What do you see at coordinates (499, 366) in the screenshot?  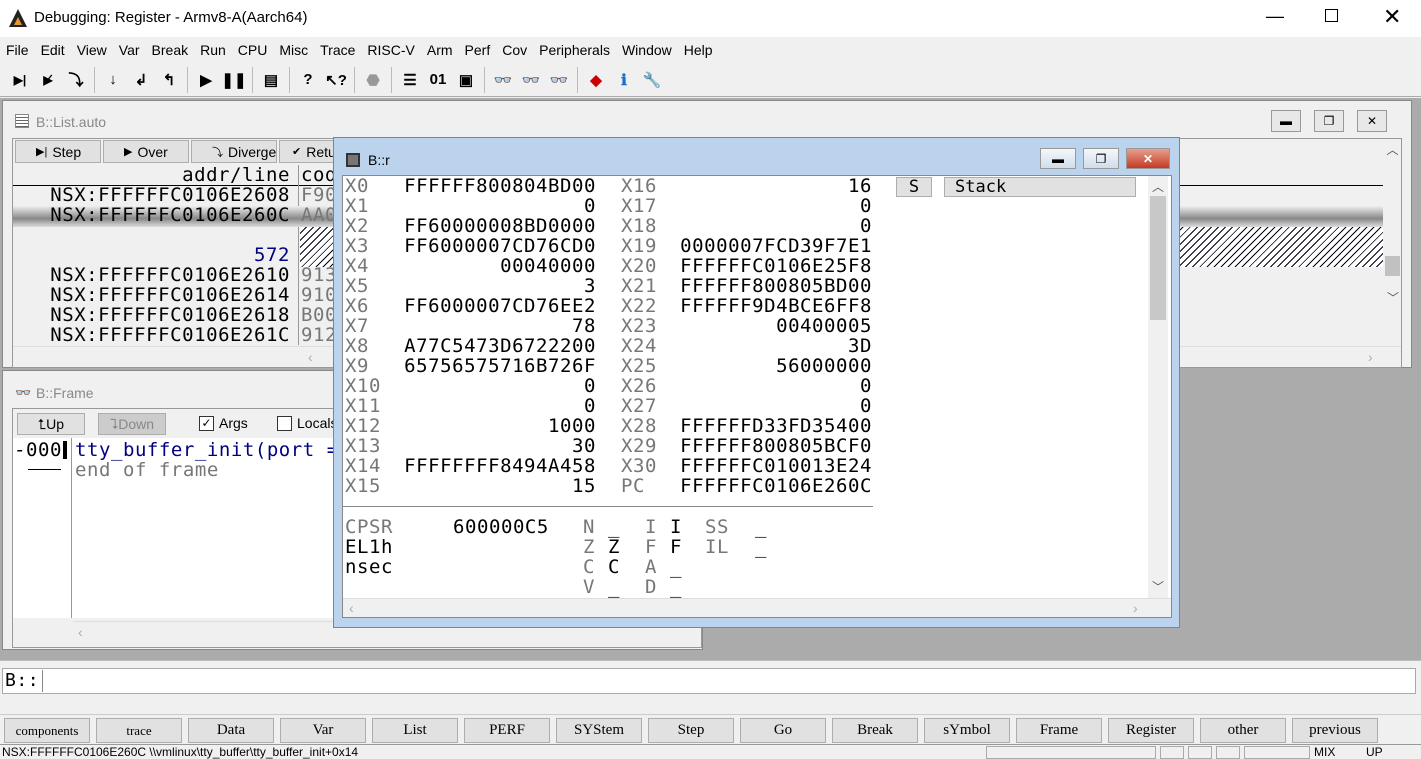 I see `reg-value: 65756575716B726F` at bounding box center [499, 366].